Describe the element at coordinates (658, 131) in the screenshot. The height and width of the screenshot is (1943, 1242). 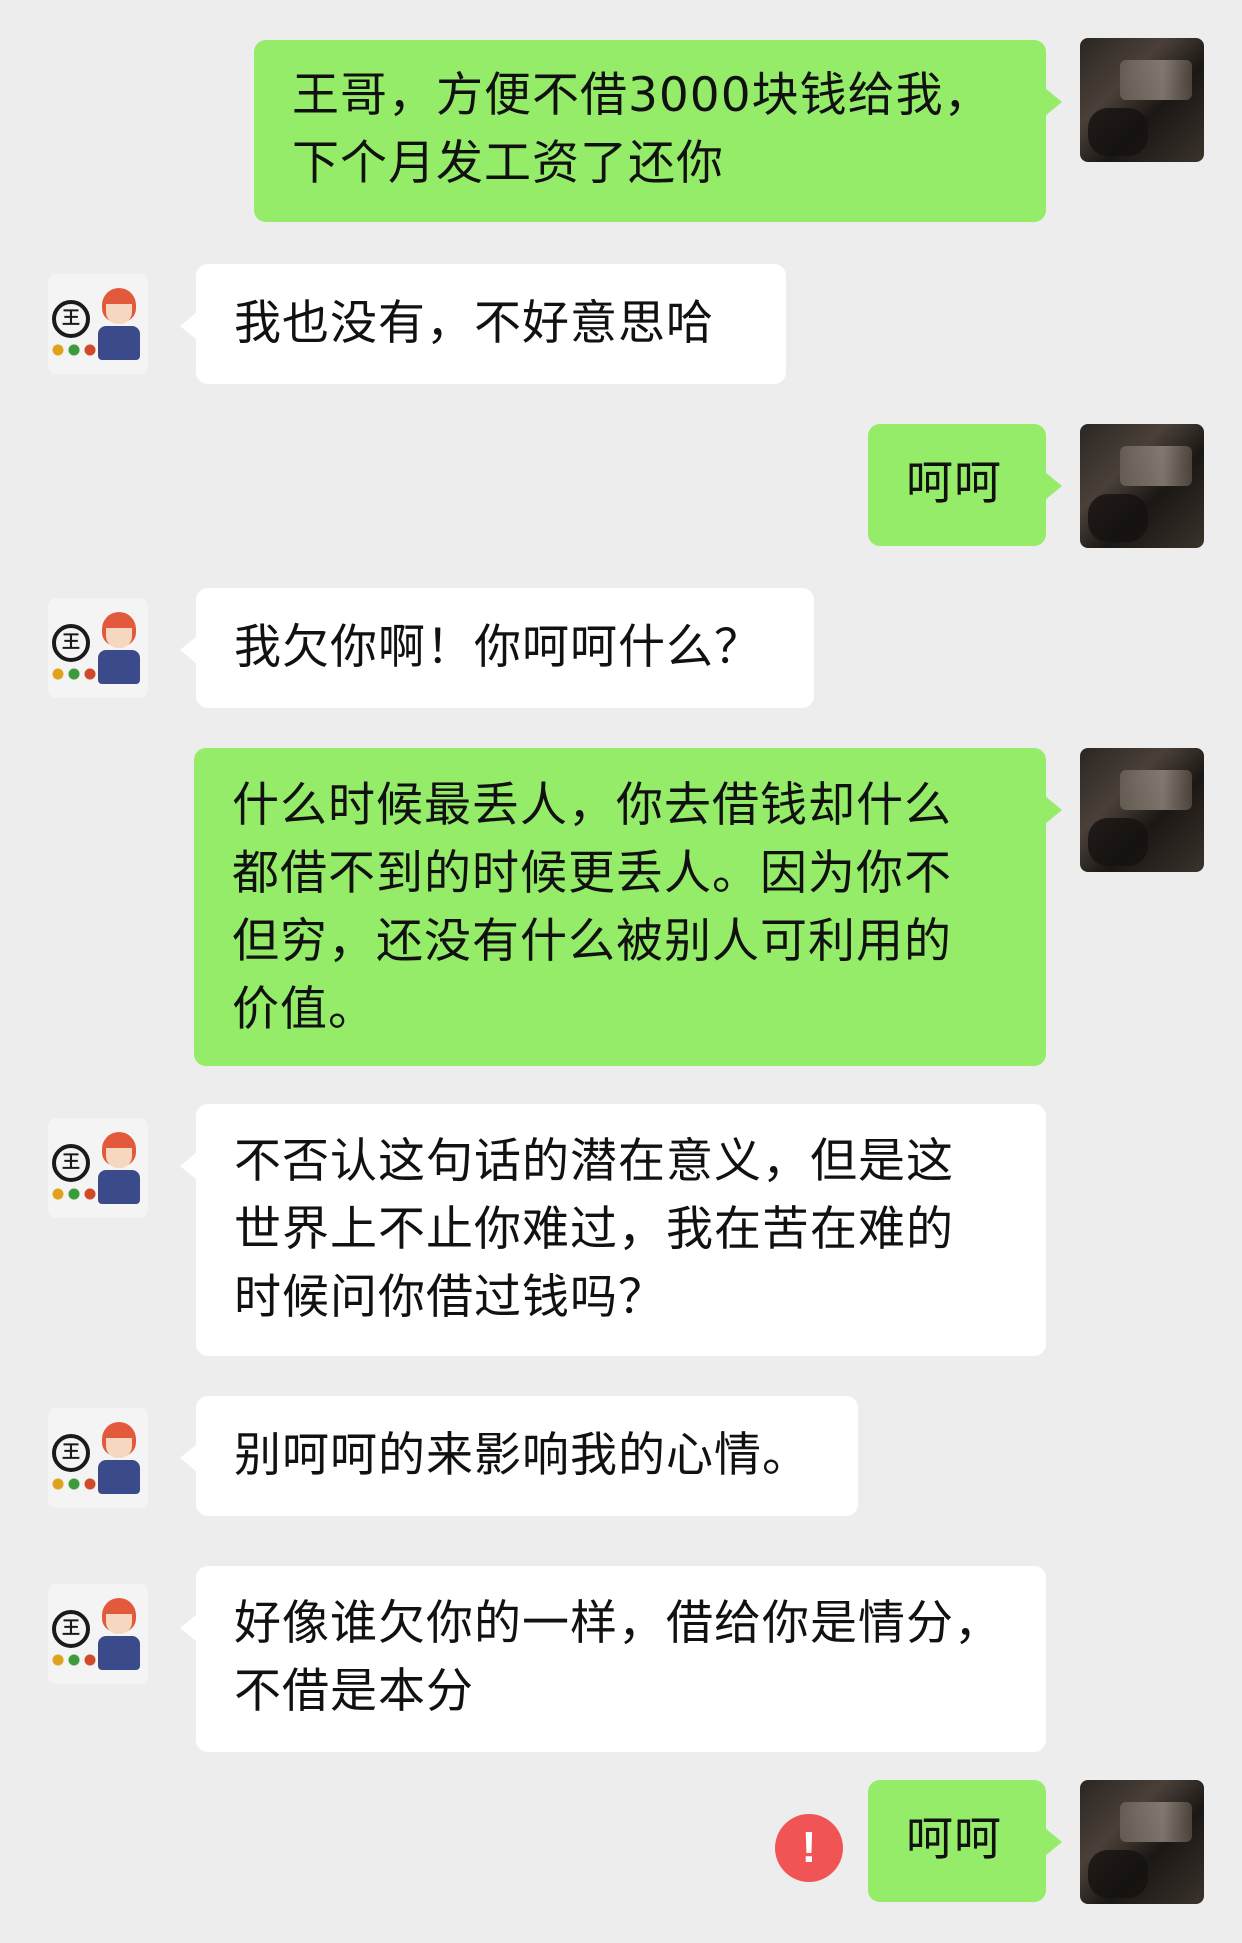
I see `outgoing-message-bubble: 王哥，方便不借3000块钱给我， 下个月发工资了还你` at that location.